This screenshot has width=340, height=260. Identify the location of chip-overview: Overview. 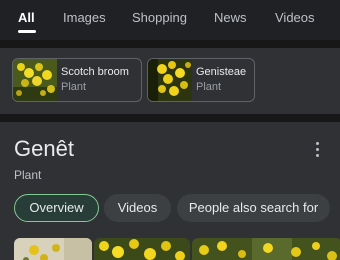
(56, 208).